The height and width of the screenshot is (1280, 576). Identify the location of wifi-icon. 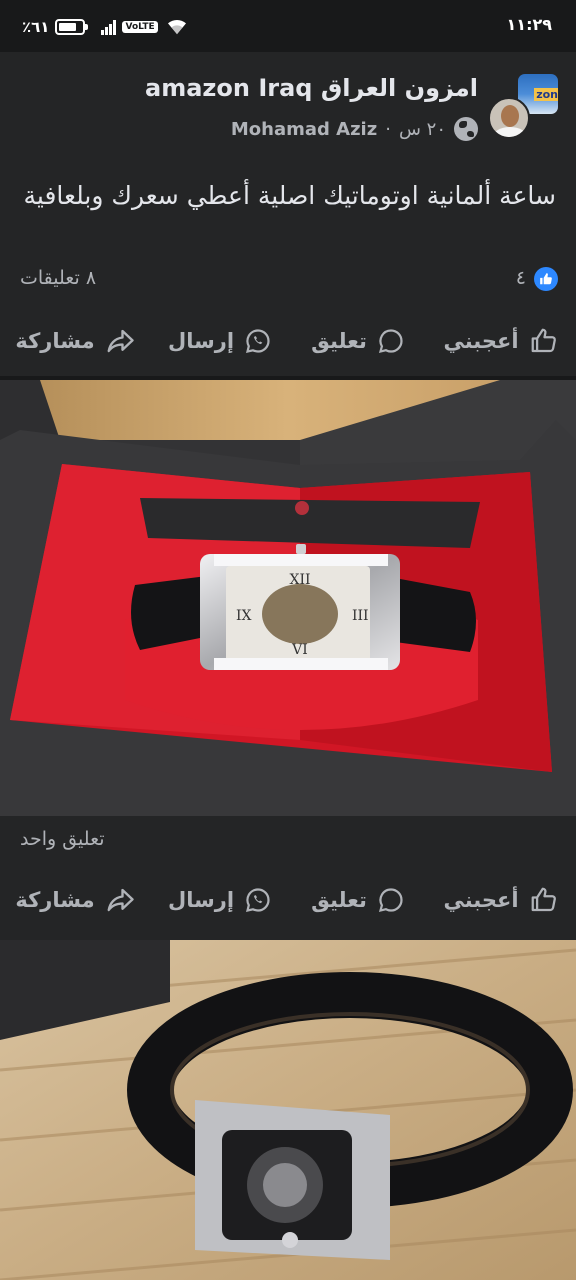
(176, 27).